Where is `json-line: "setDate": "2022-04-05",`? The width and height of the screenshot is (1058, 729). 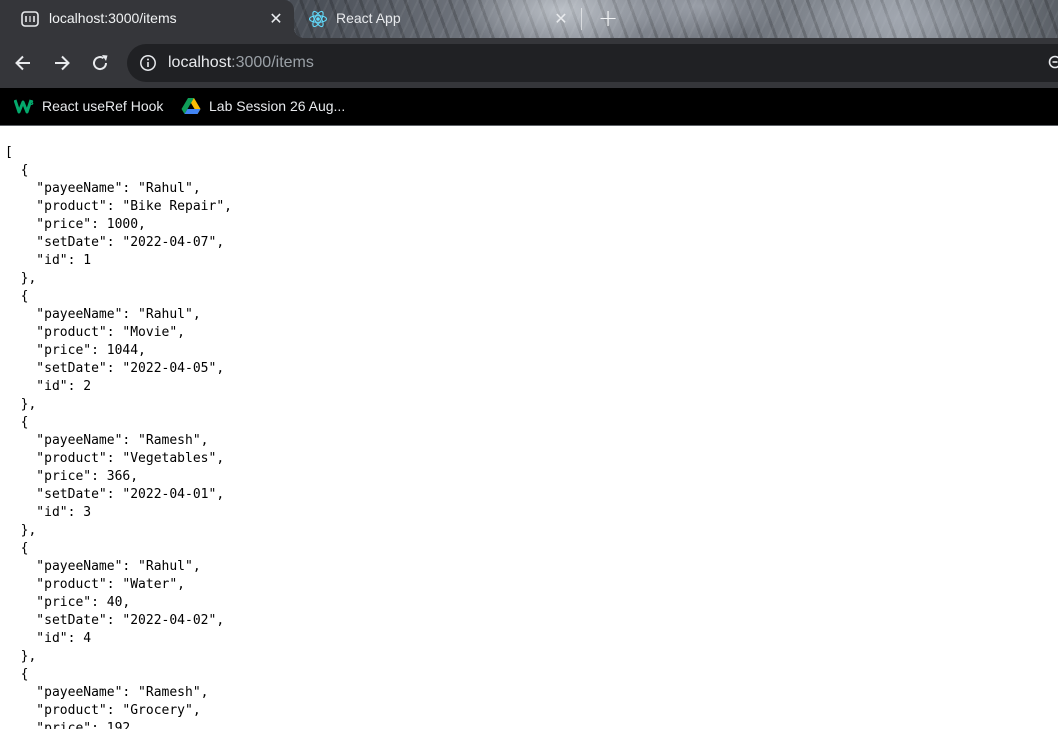
json-line: "setDate": "2022-04-05", is located at coordinates (115, 368).